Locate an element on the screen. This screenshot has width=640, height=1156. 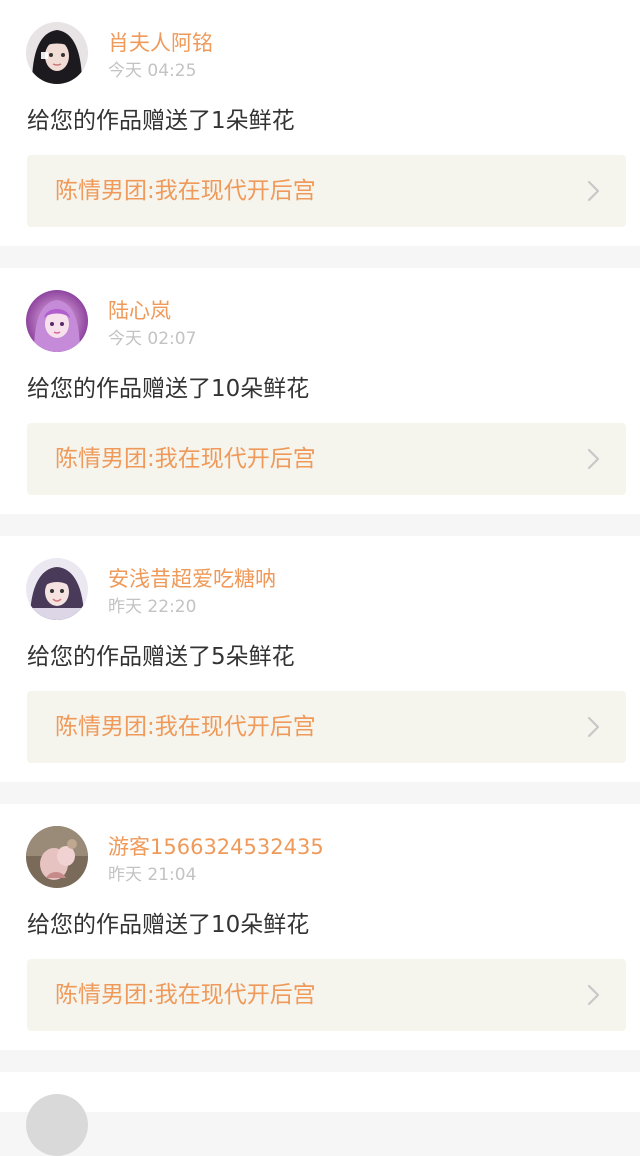
timestamp: 今天 04:25 is located at coordinates (152, 71).